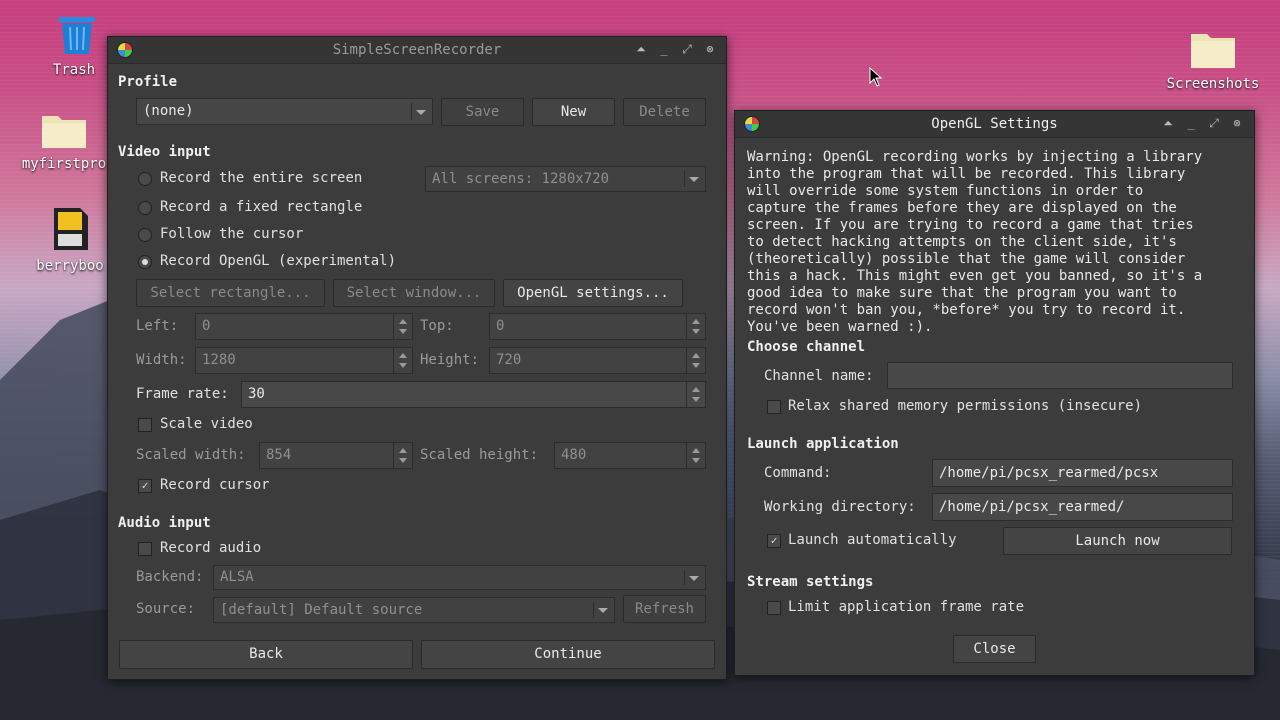 This screenshot has width=1280, height=720. What do you see at coordinates (164, 523) in the screenshot?
I see `audio-input-heading: Audio input` at bounding box center [164, 523].